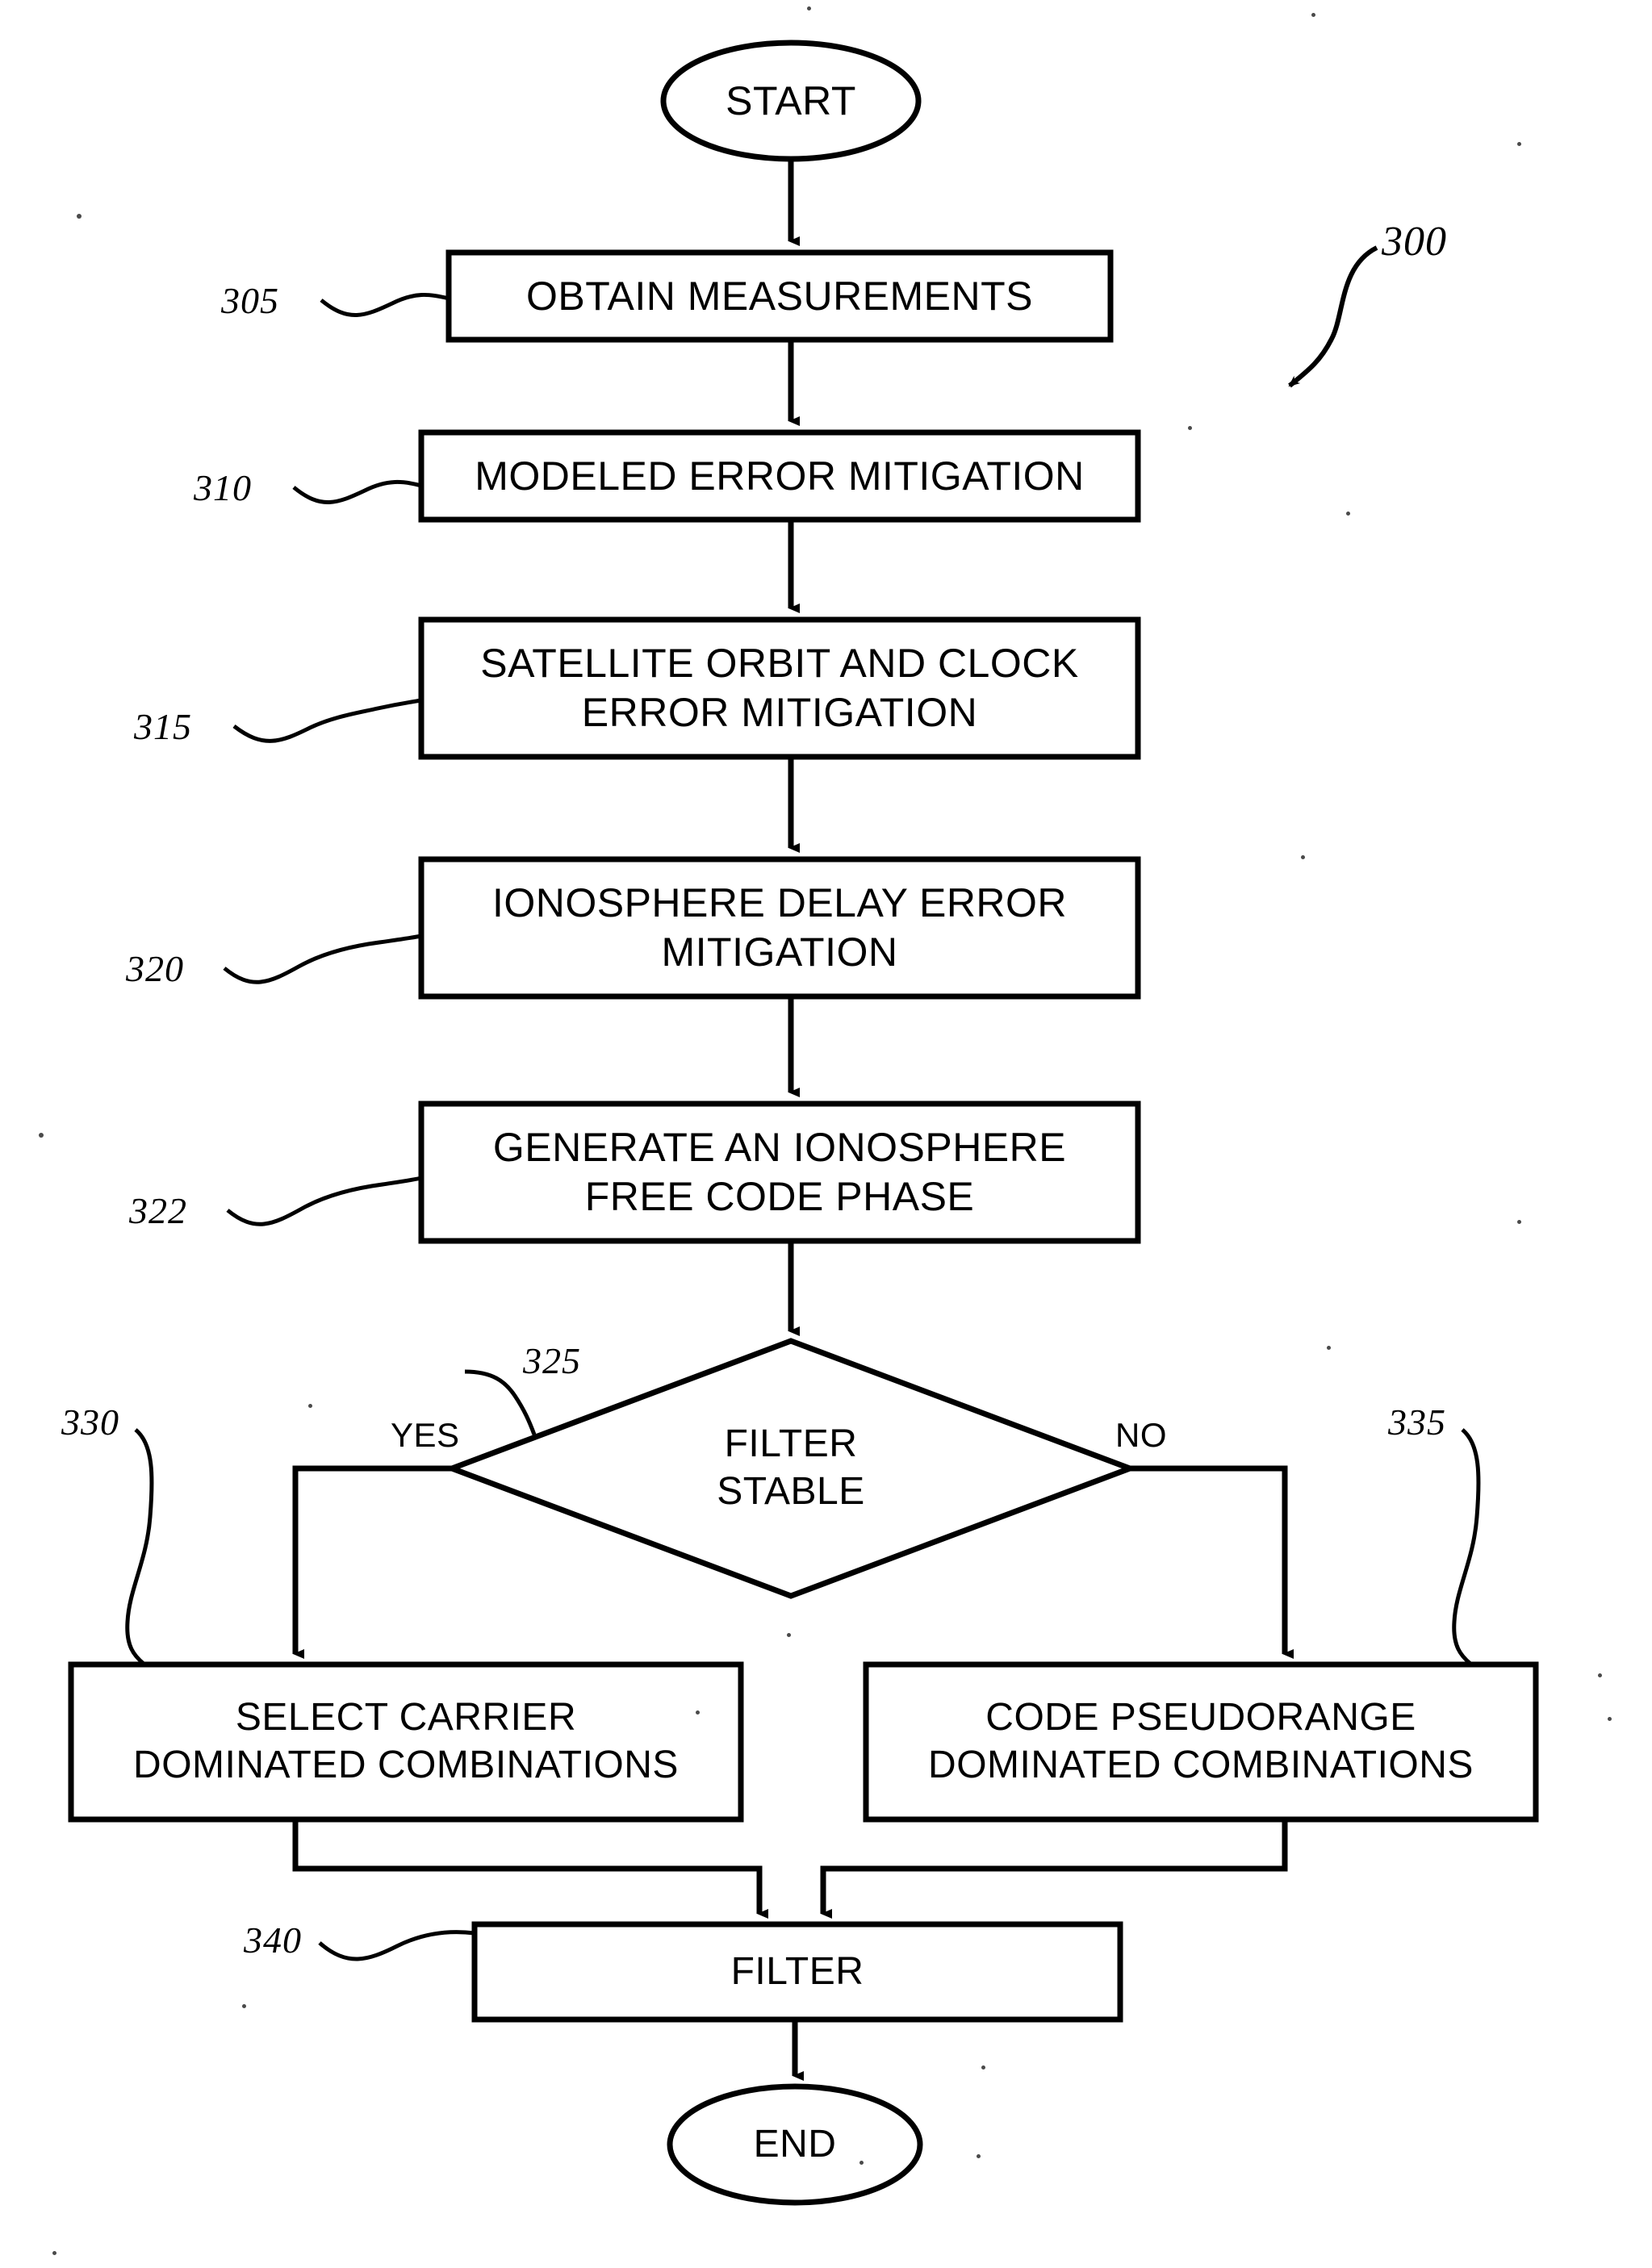 The width and height of the screenshot is (1652, 2268). What do you see at coordinates (779, 928) in the screenshot?
I see `step-320-box` at bounding box center [779, 928].